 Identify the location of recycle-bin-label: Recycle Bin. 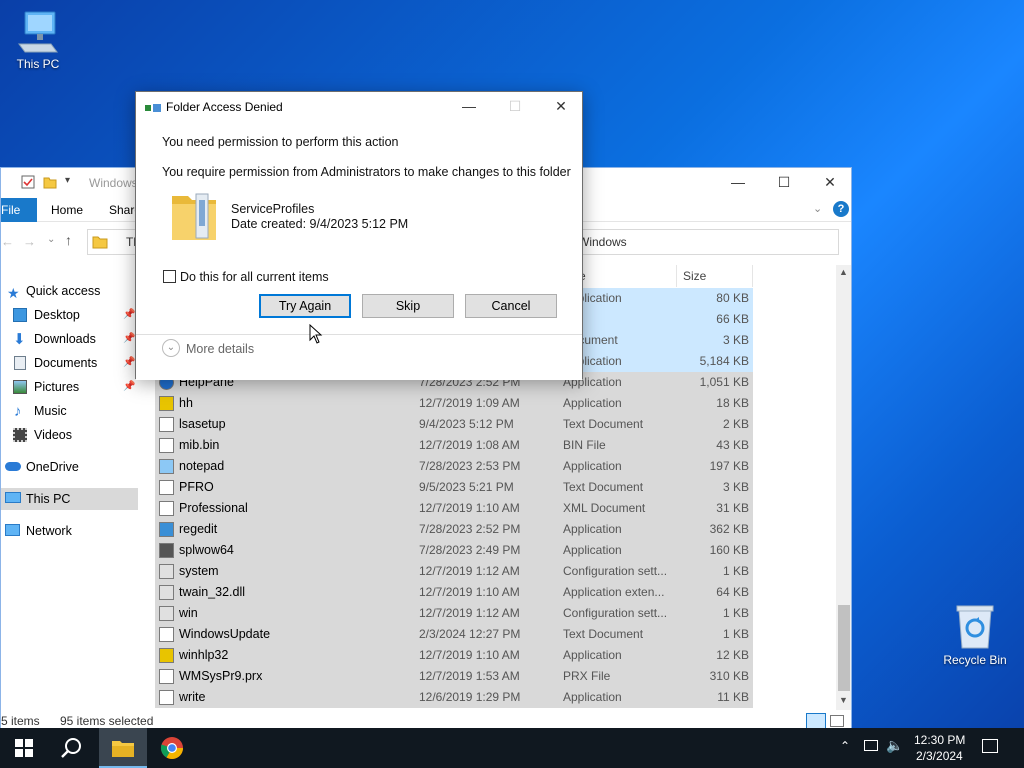
(975, 660).